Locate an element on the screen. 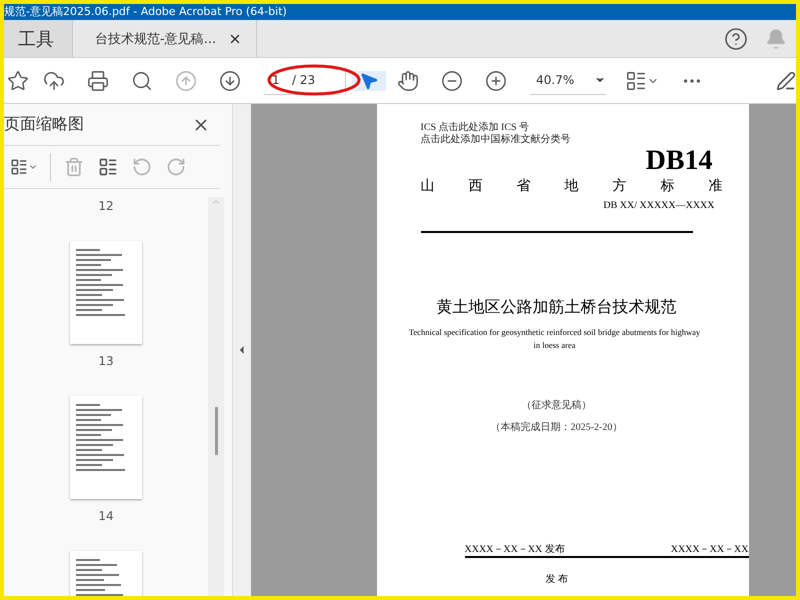  zoom-out-icon is located at coordinates (452, 81).